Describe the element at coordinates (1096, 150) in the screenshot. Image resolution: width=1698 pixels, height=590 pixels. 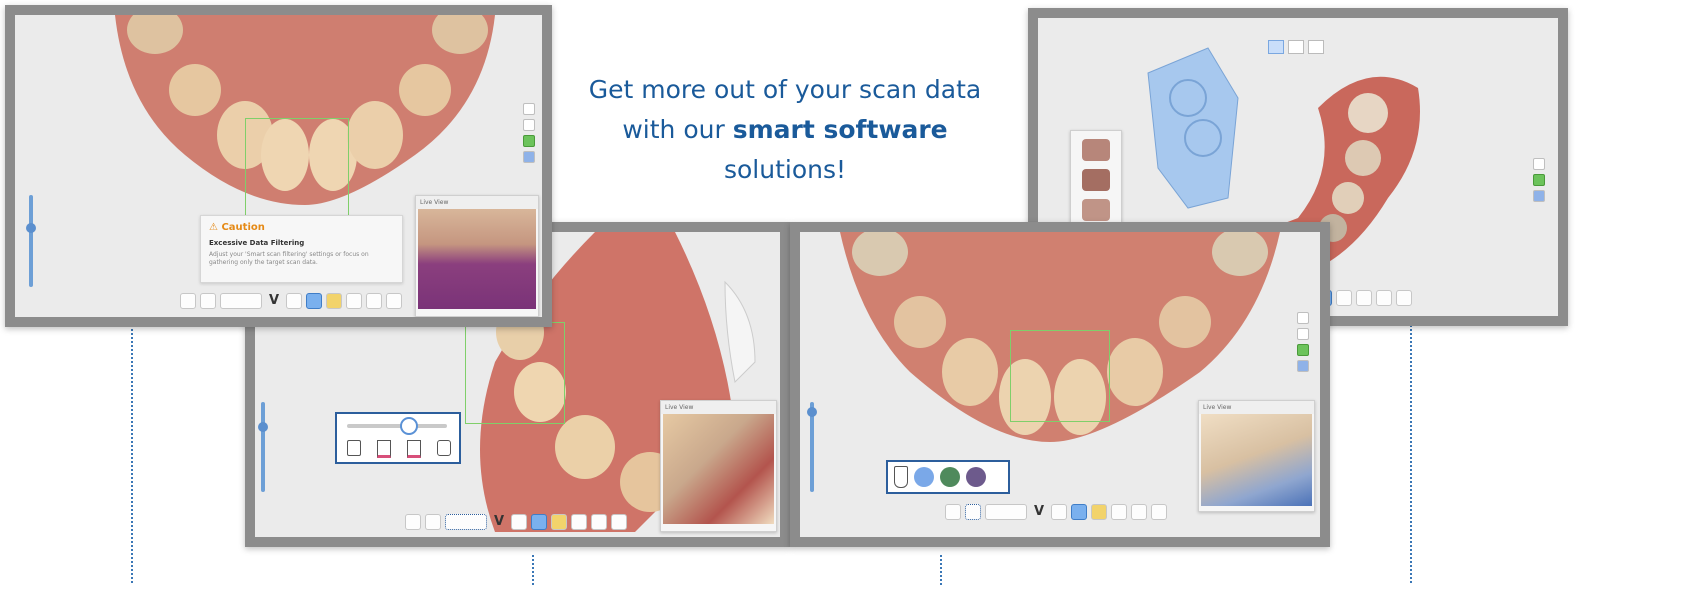
I see `thumbnail-upper-jaw` at that location.